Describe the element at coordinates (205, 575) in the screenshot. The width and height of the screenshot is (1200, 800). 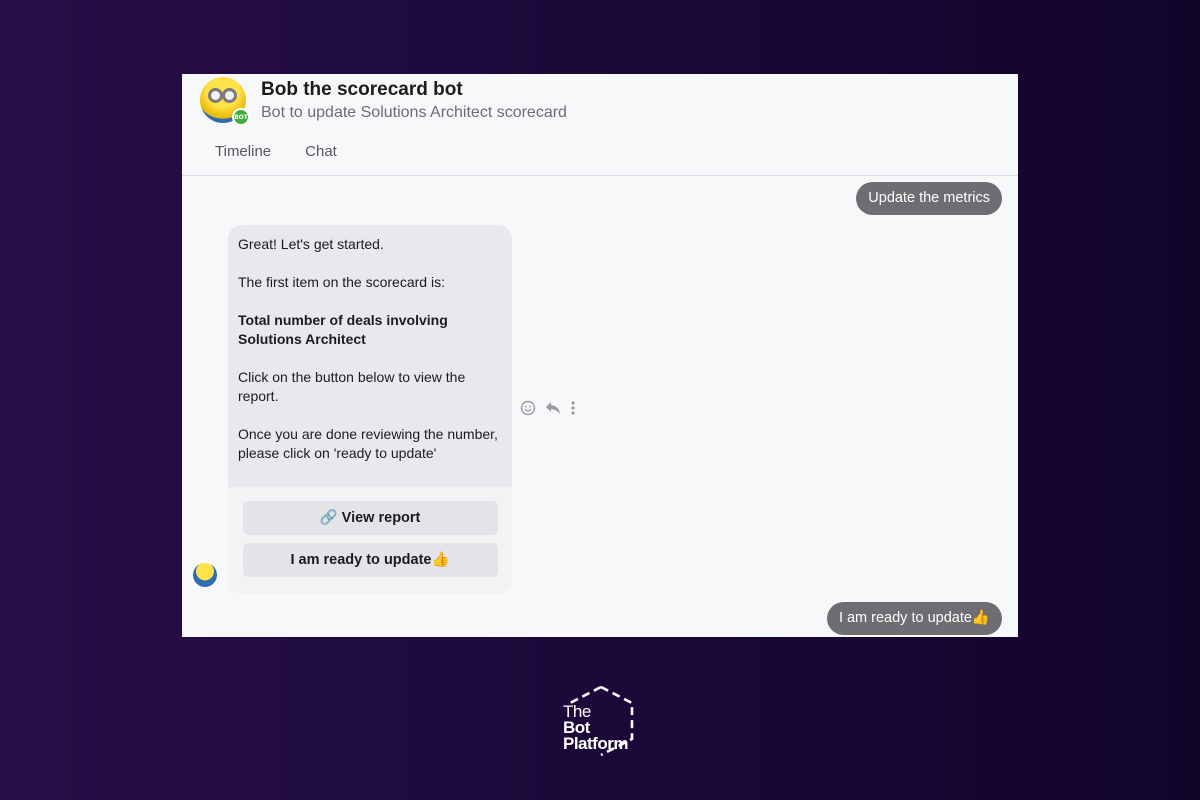
I see `bot-small-avatar` at that location.